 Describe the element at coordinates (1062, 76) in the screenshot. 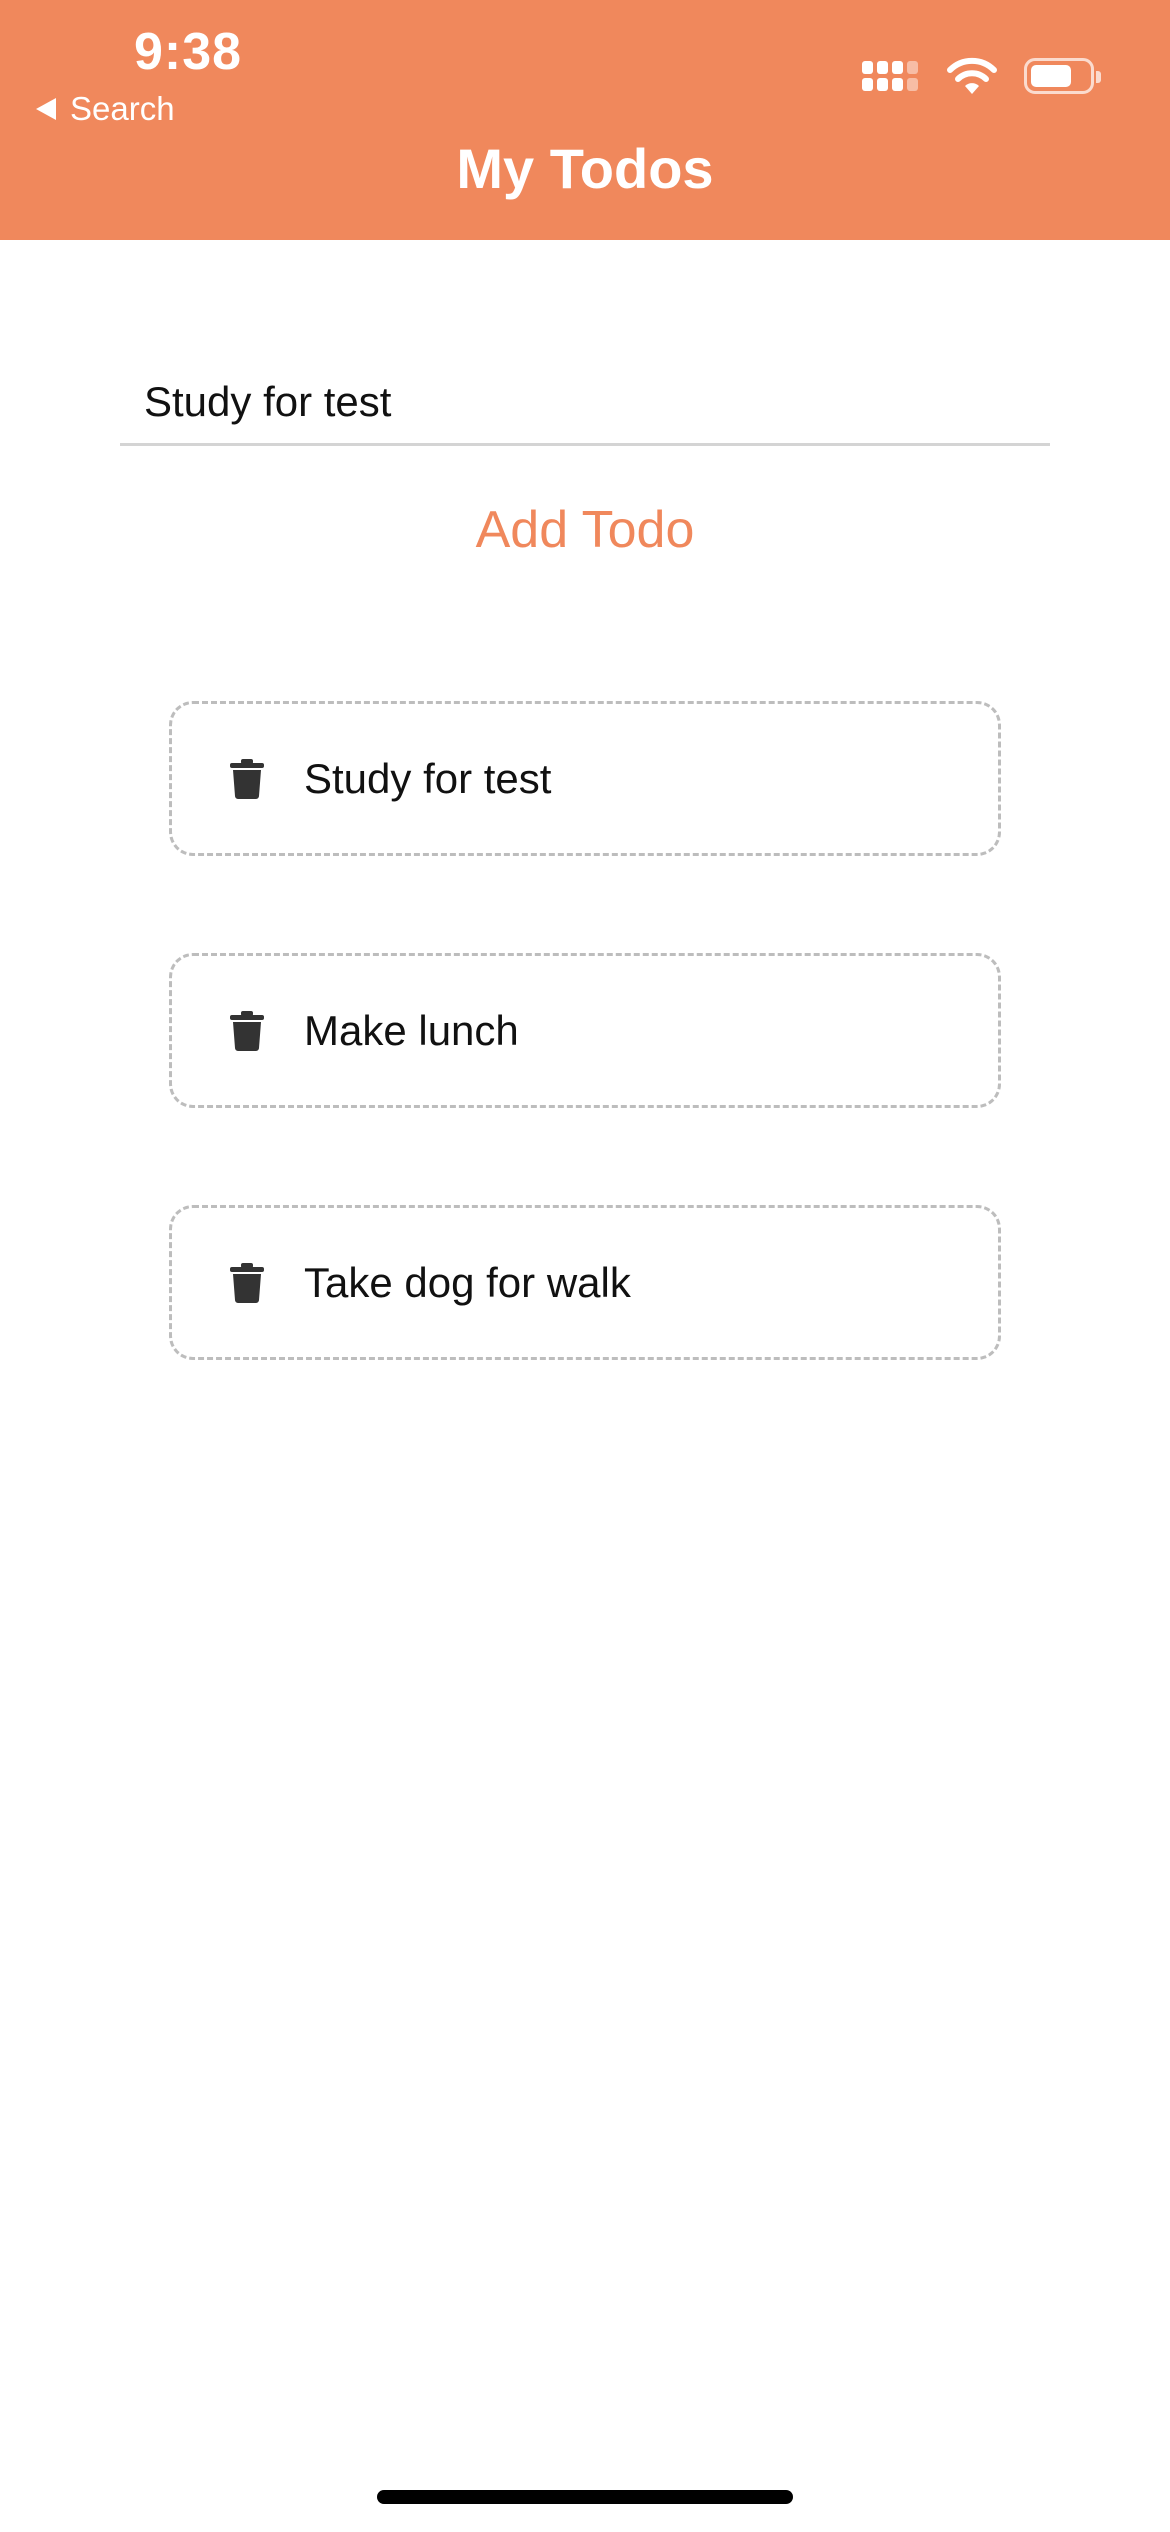

I see `battery-icon` at that location.